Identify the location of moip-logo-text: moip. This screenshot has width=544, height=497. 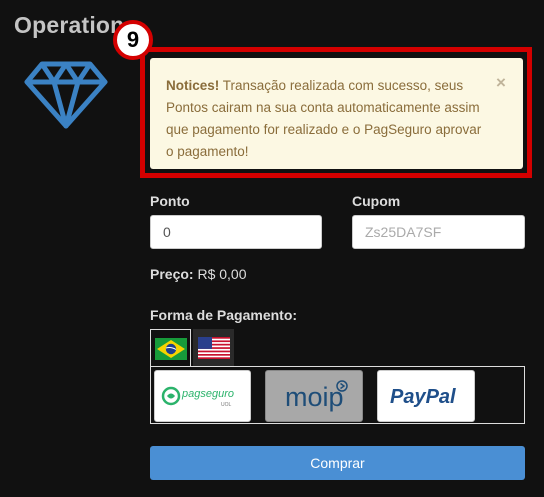
(314, 397).